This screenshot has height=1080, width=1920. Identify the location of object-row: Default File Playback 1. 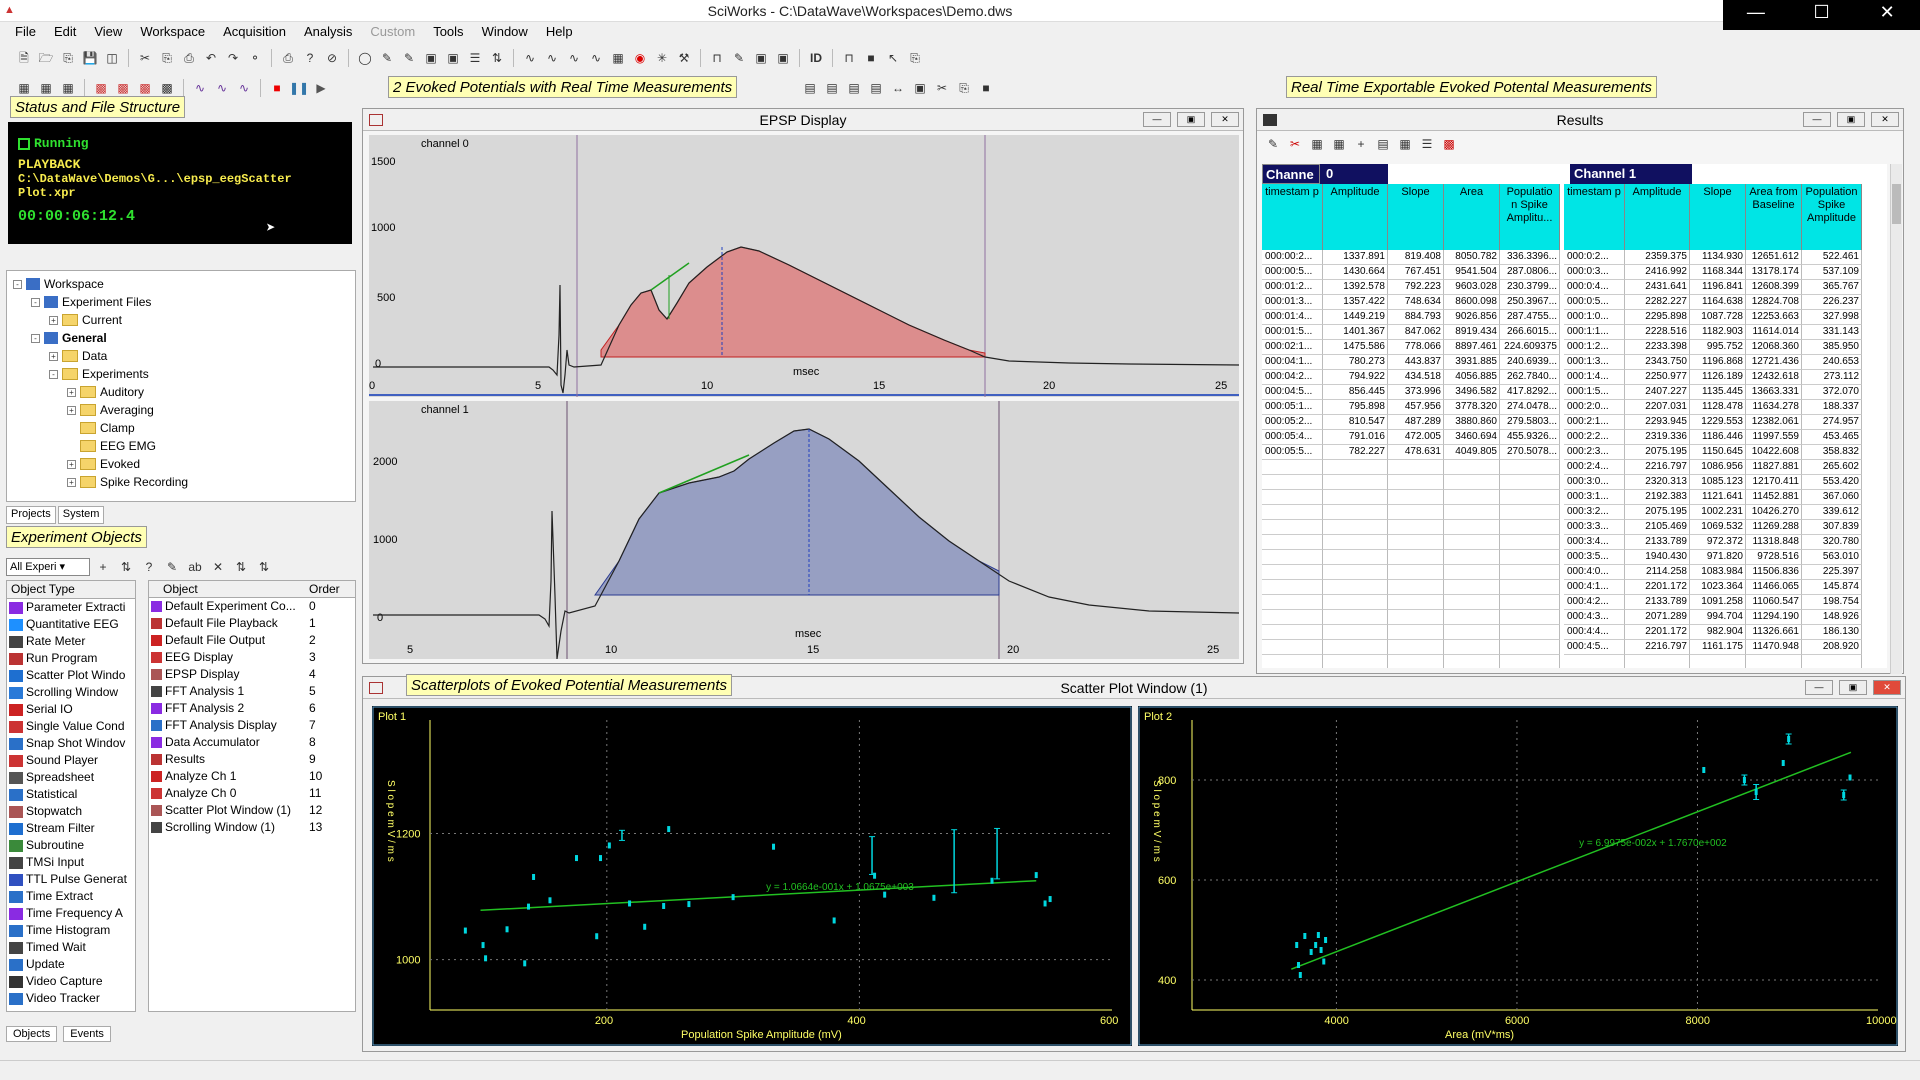
(252, 623).